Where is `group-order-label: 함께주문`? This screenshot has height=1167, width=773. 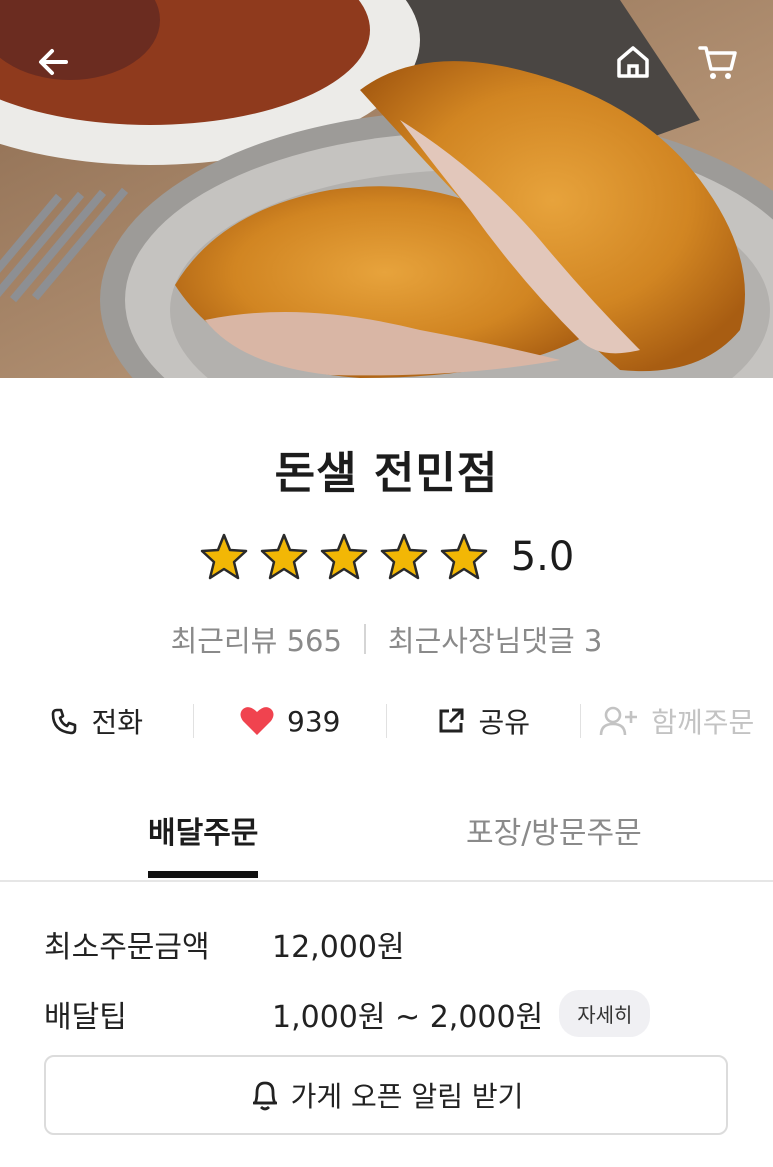 group-order-label: 함께주문 is located at coordinates (703, 722).